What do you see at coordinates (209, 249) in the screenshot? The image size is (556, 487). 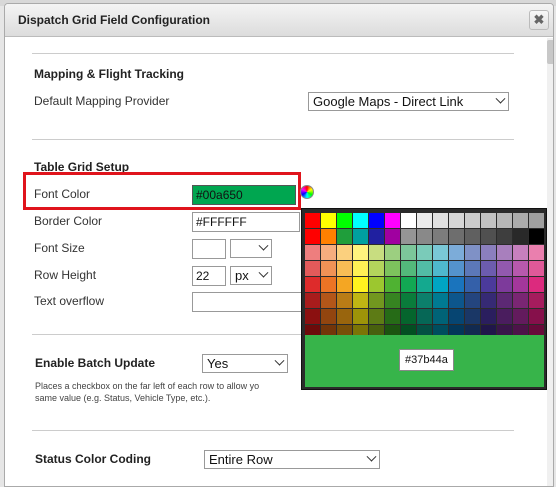 I see `font-size-input` at bounding box center [209, 249].